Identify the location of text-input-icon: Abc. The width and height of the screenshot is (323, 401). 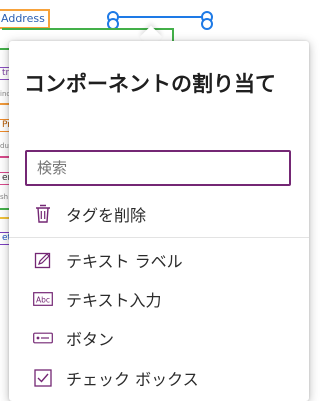
(43, 299).